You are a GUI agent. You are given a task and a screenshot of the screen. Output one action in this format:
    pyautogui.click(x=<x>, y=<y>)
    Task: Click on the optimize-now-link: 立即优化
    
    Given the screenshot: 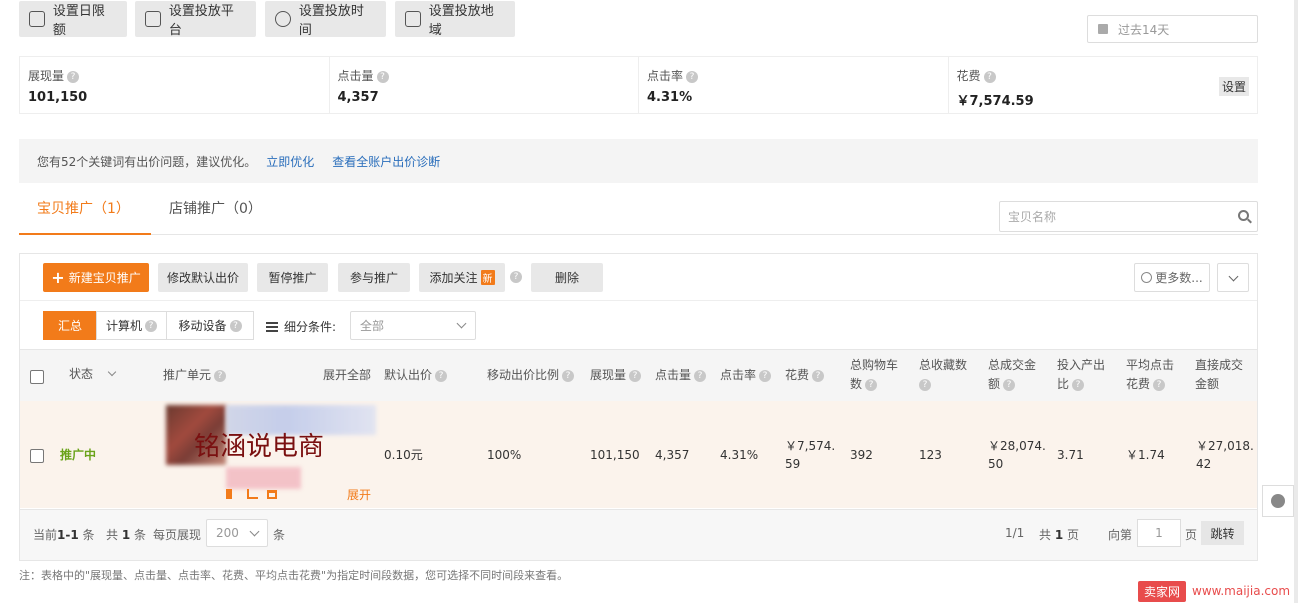 What is the action you would take?
    pyautogui.click(x=290, y=161)
    